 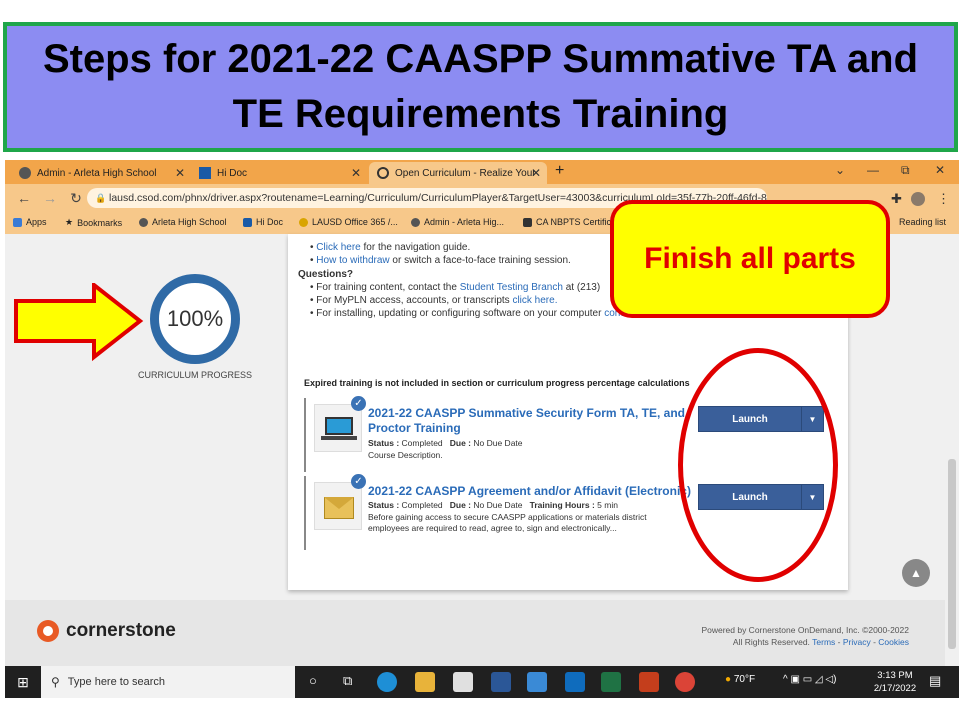 I want to click on bookmark-label: Arleta High School, so click(x=189, y=222).